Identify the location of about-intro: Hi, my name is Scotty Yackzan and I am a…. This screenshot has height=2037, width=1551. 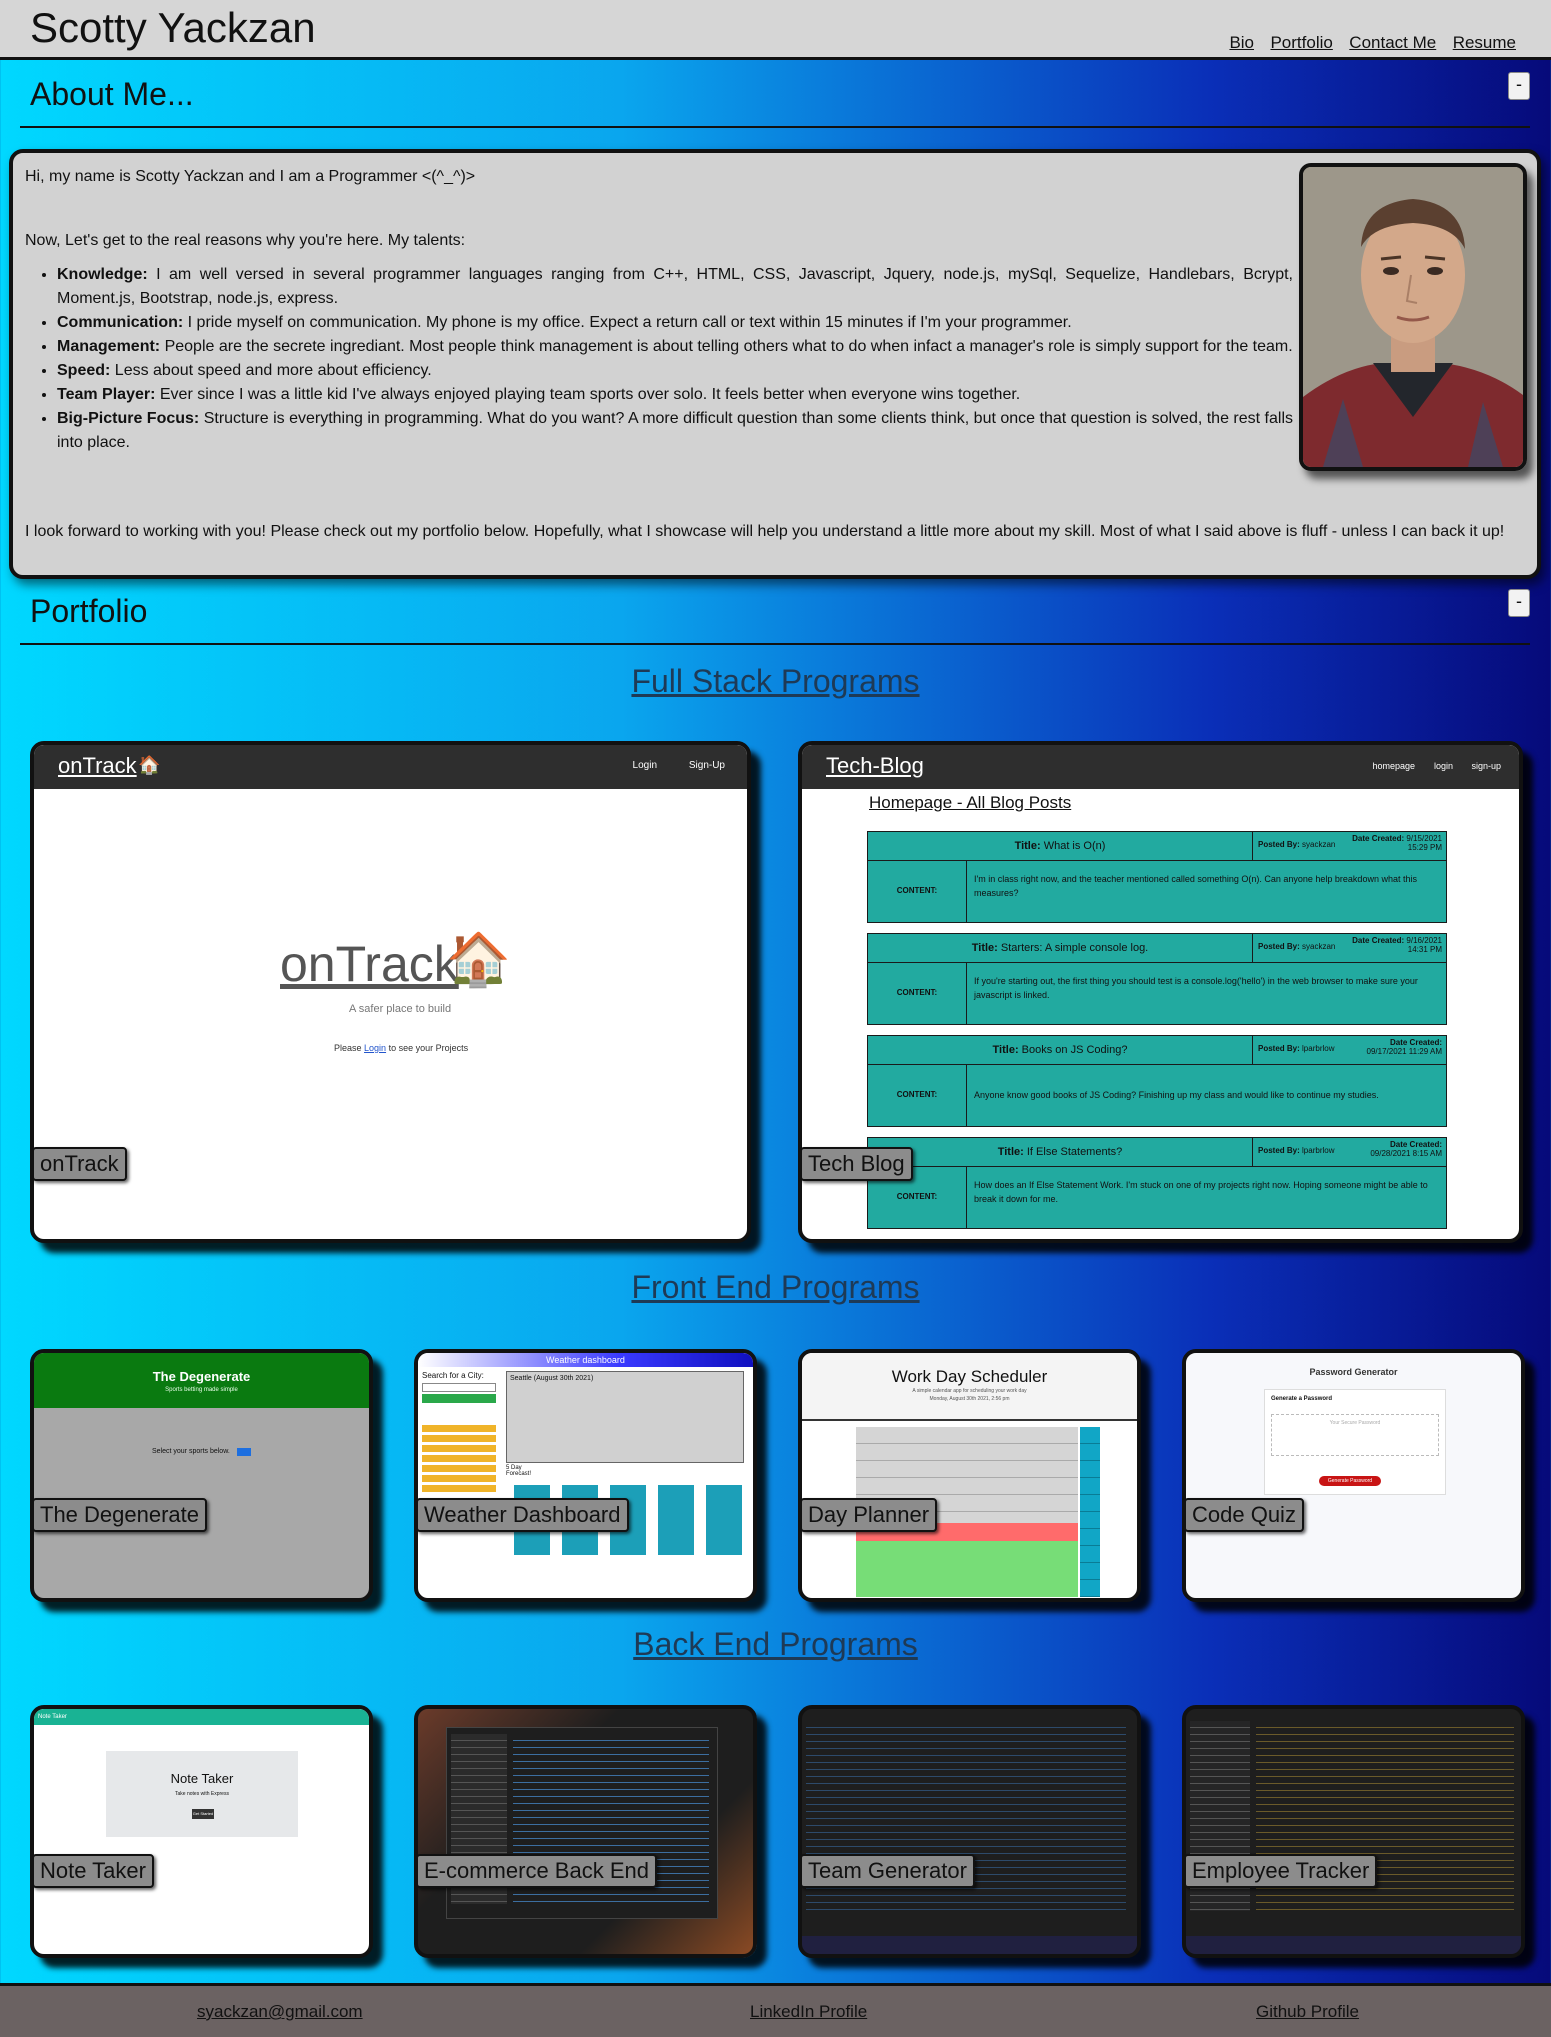
(250, 176).